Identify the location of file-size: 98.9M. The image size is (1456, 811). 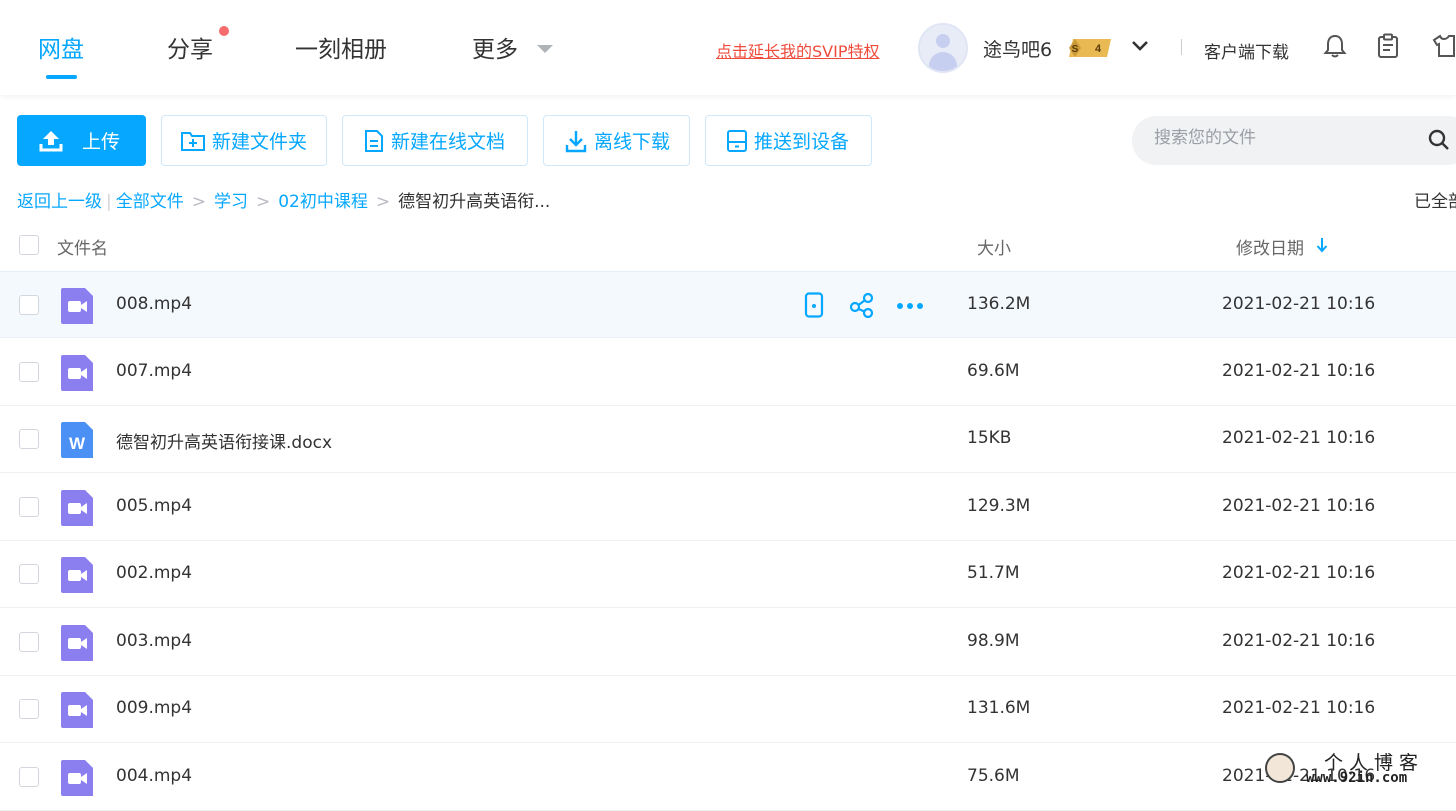
(993, 640).